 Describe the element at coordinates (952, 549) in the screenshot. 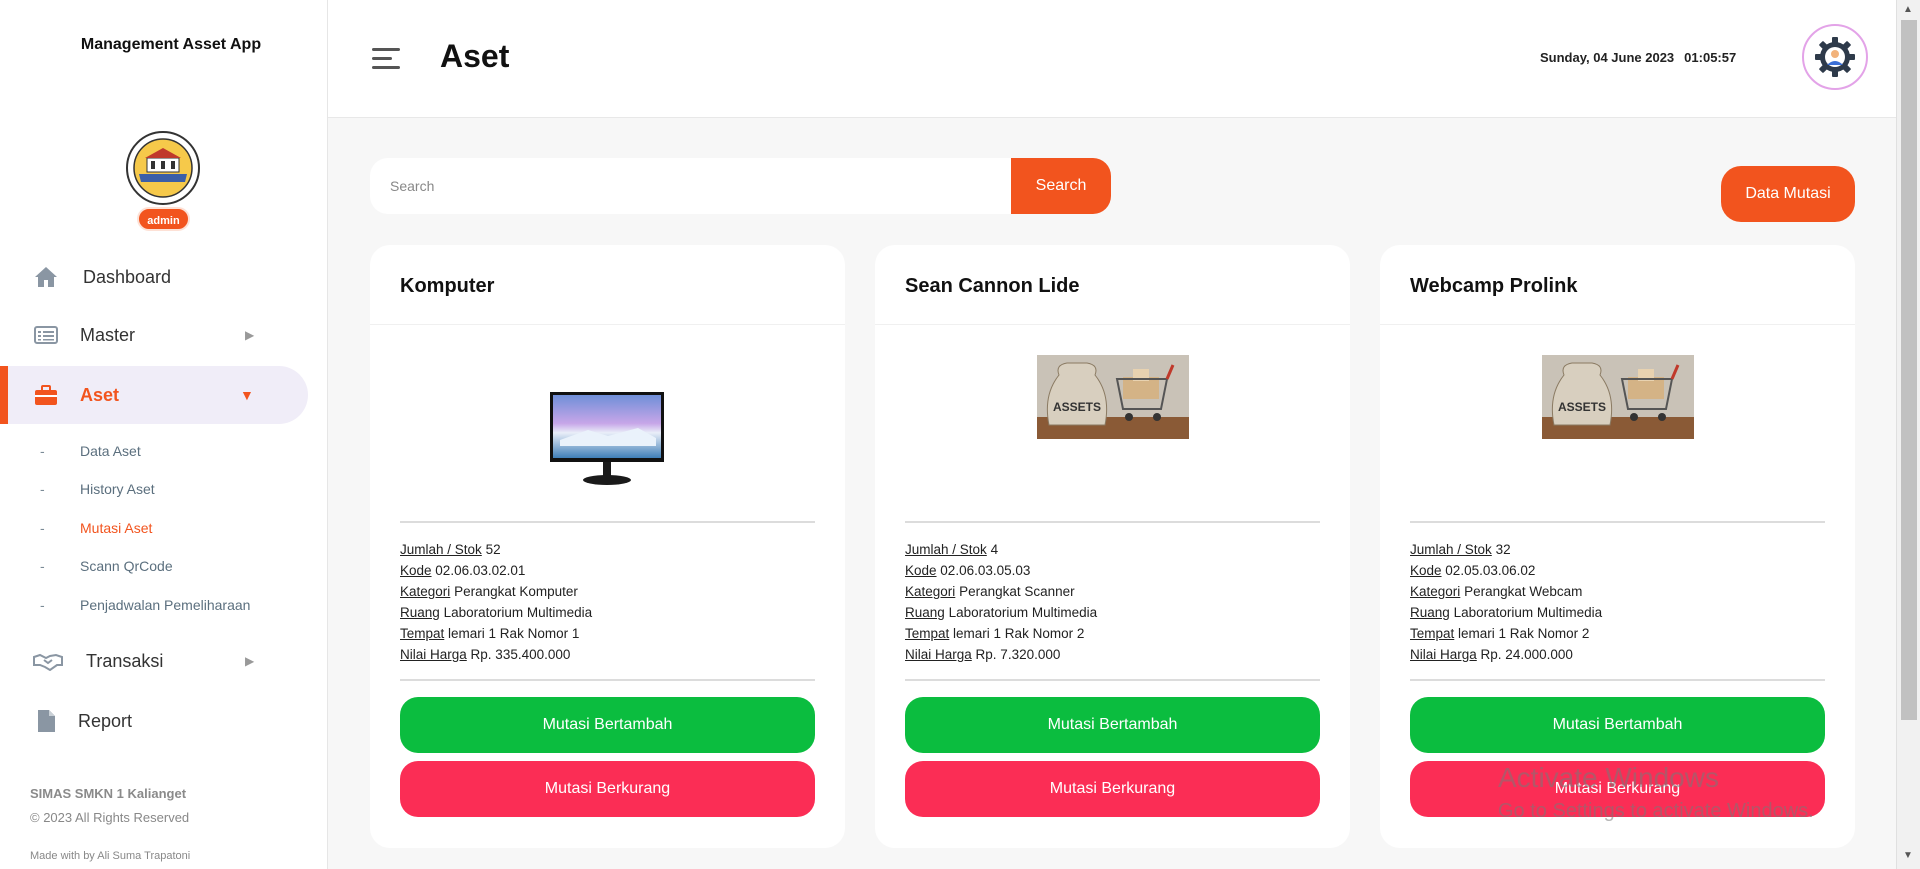

I see `detail-jumlah: Jumlah / Stok 4` at that location.